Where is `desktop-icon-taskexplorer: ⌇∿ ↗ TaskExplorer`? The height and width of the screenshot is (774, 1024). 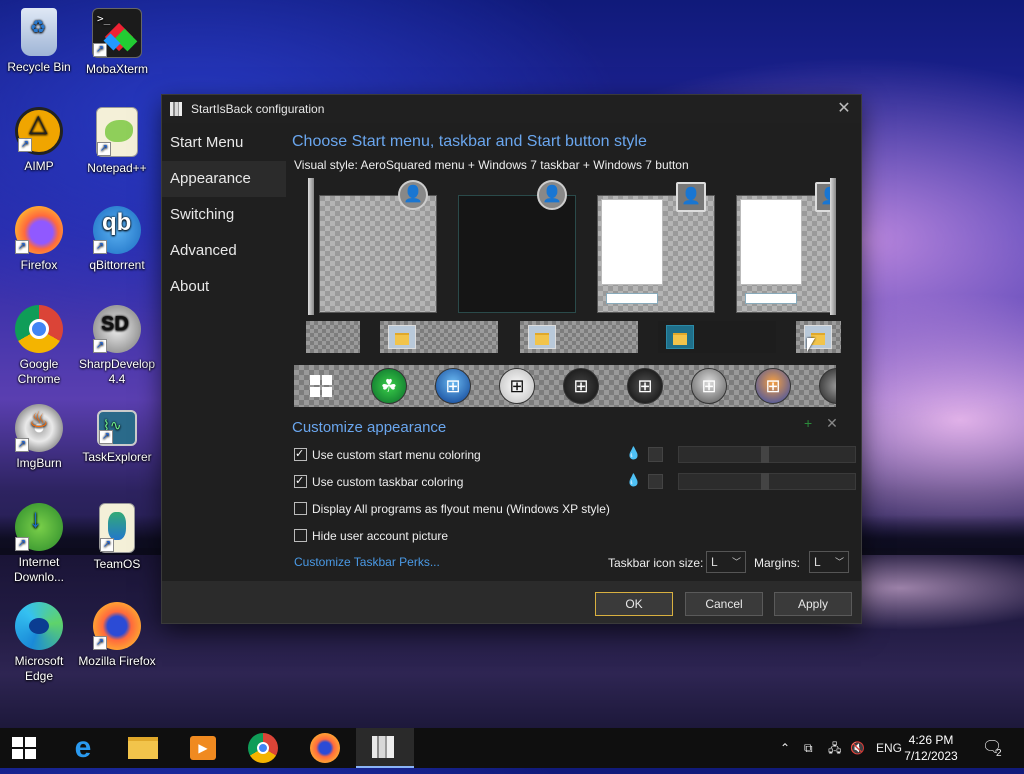
desktop-icon-taskexplorer: ⌇∿ ↗ TaskExplorer is located at coordinates (117, 431).